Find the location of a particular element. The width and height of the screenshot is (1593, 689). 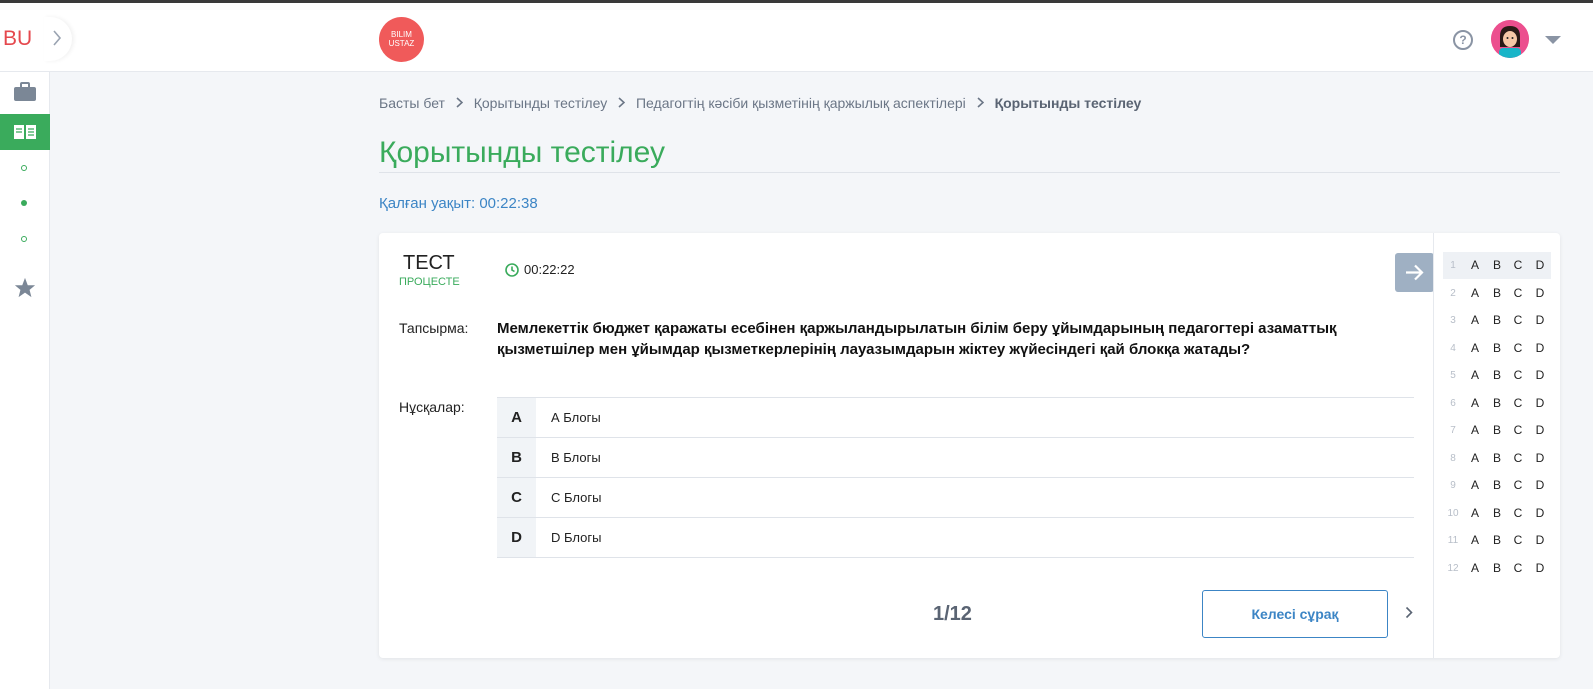

option-text: D Блогы is located at coordinates (576, 537).